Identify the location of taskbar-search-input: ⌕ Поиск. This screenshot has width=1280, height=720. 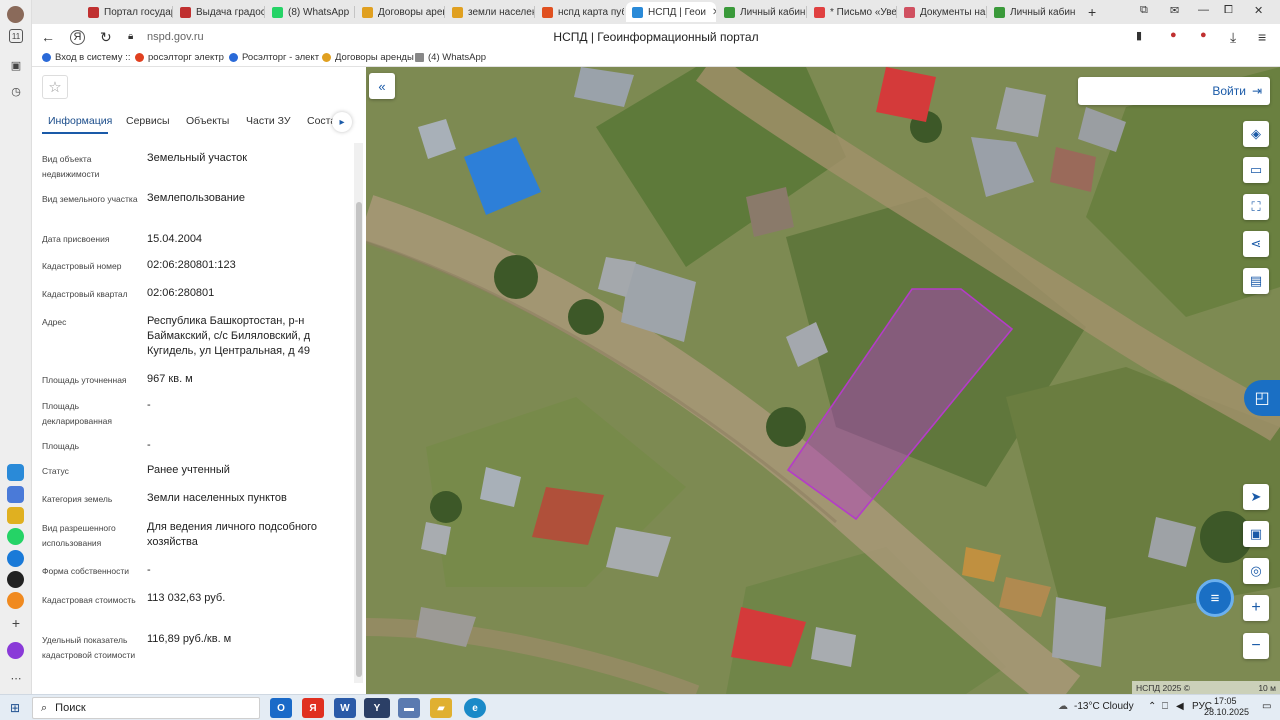
(146, 708).